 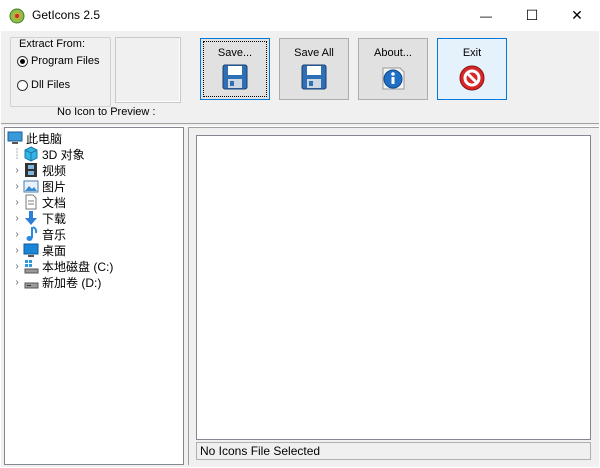 What do you see at coordinates (31, 170) in the screenshot?
I see `film-icon` at bounding box center [31, 170].